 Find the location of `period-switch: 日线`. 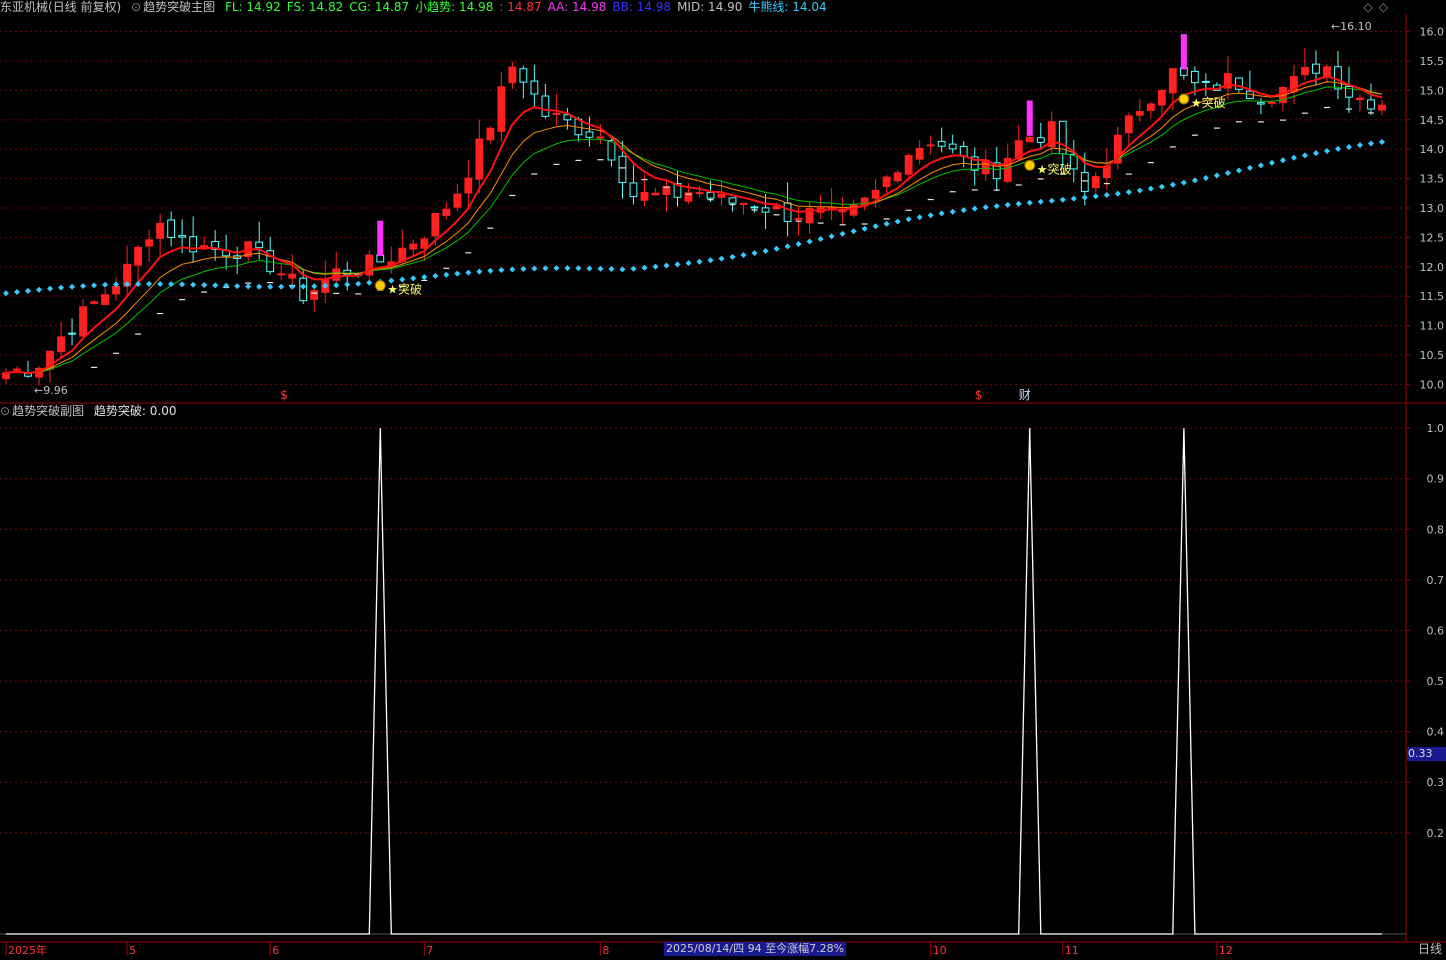

period-switch: 日线 is located at coordinates (1430, 949).